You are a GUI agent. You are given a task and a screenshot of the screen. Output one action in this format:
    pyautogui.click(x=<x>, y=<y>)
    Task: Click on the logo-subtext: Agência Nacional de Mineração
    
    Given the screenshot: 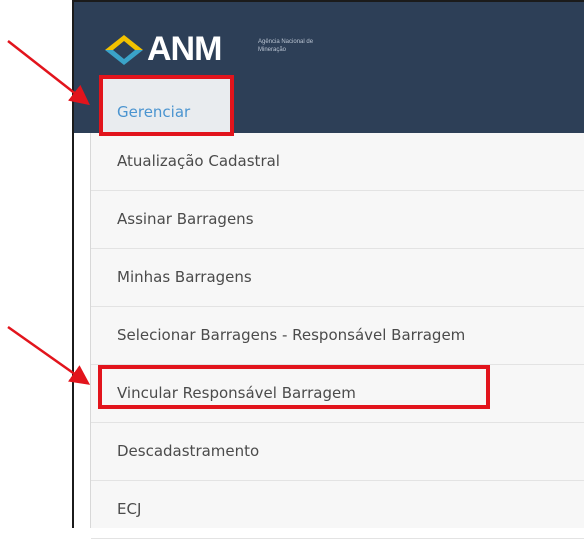 What is the action you would take?
    pyautogui.click(x=286, y=46)
    